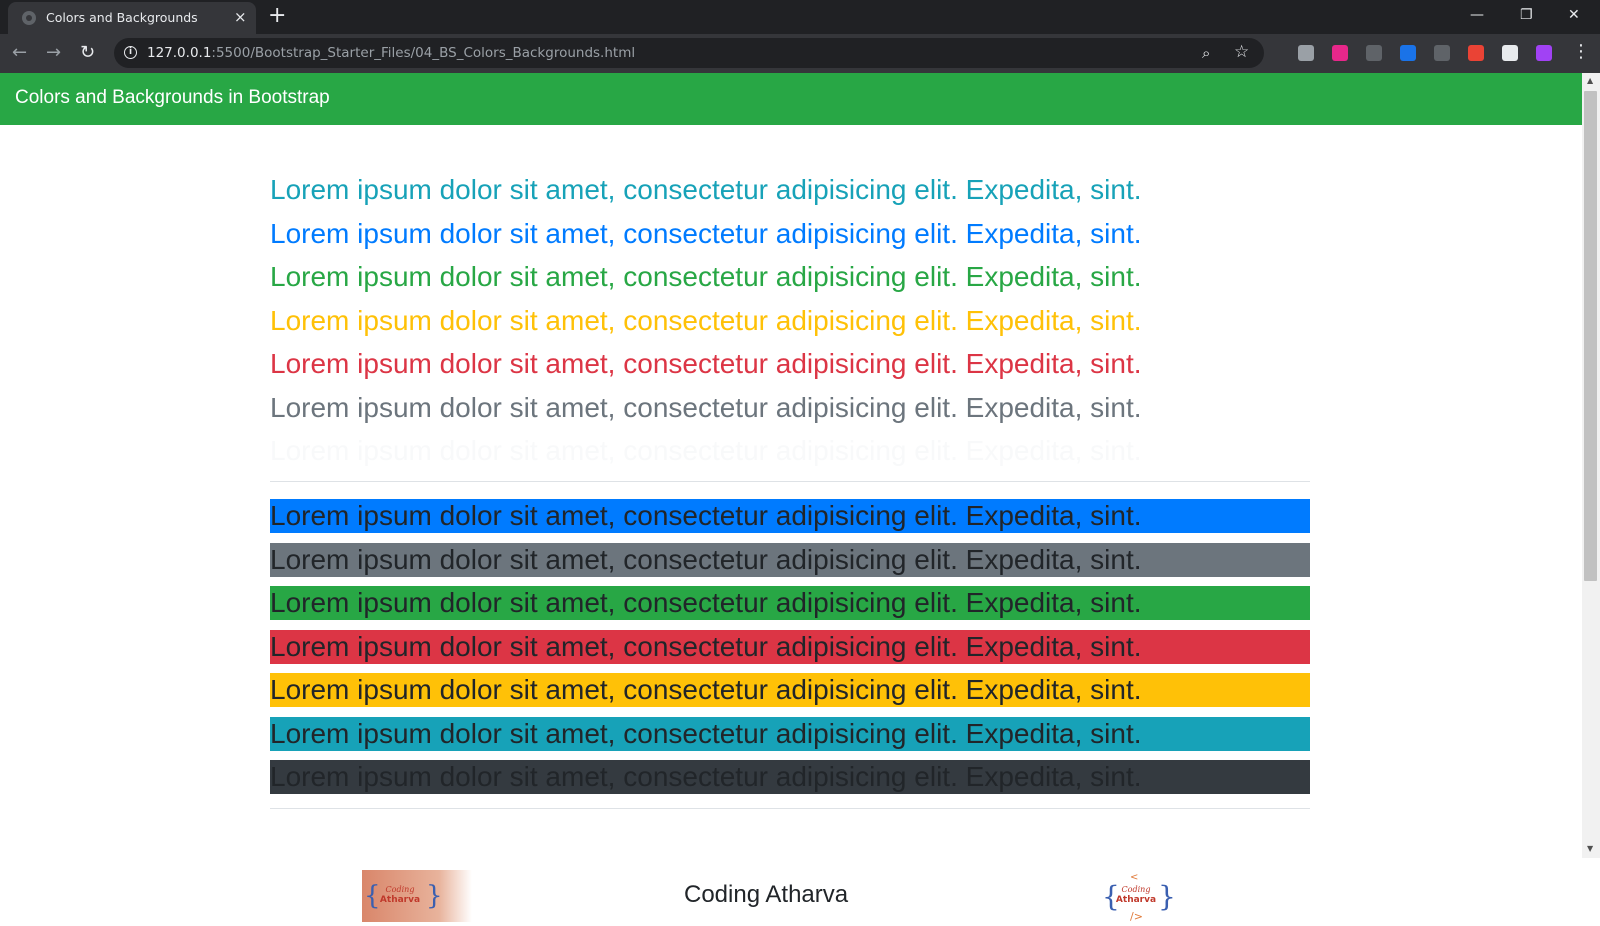 Image resolution: width=1600 pixels, height=926 pixels. I want to click on extension-7-icon, so click(1510, 53).